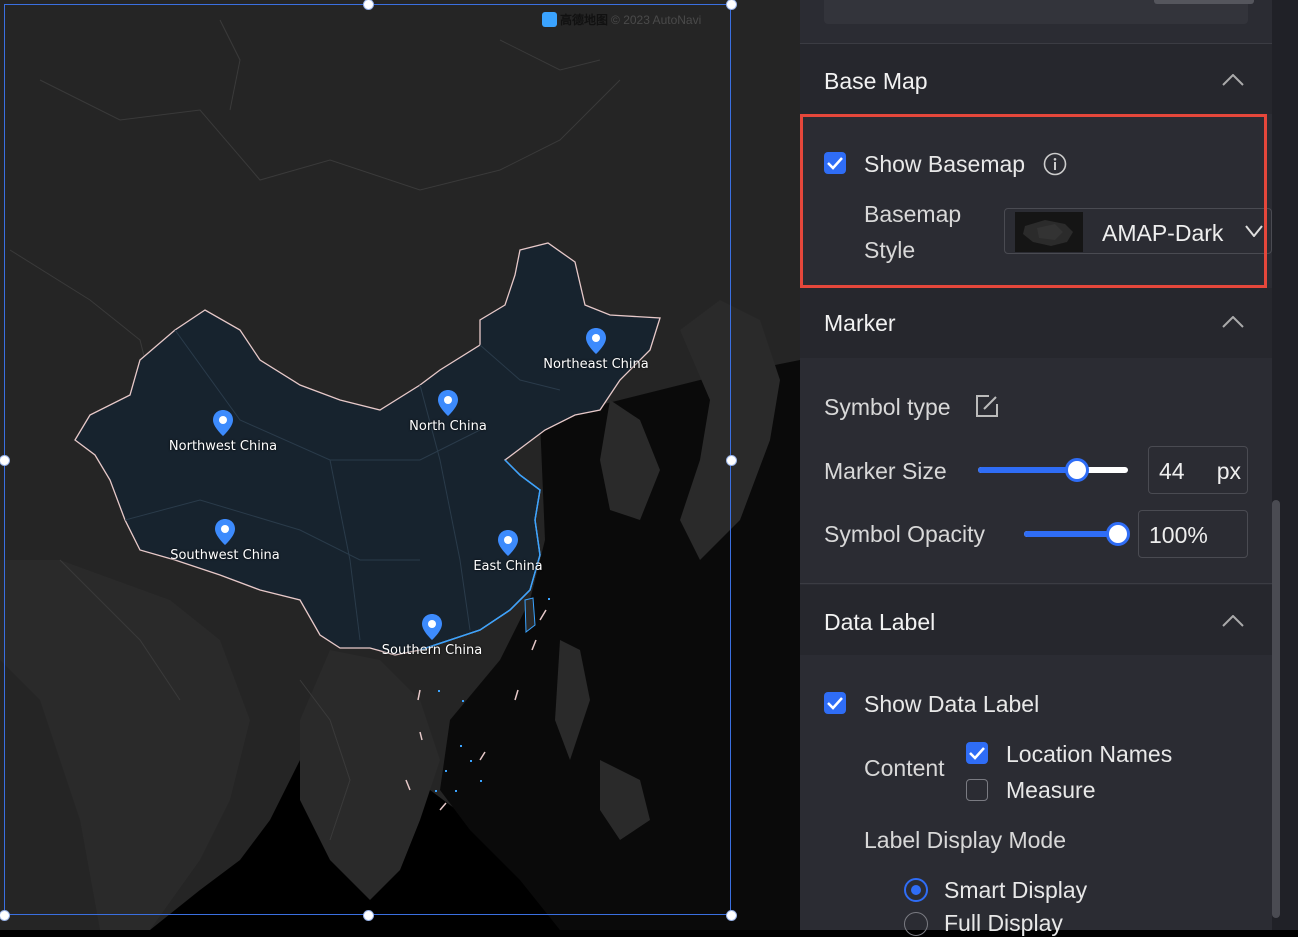 This screenshot has width=1298, height=937. What do you see at coordinates (1204, 2) in the screenshot?
I see `previous-section-control` at bounding box center [1204, 2].